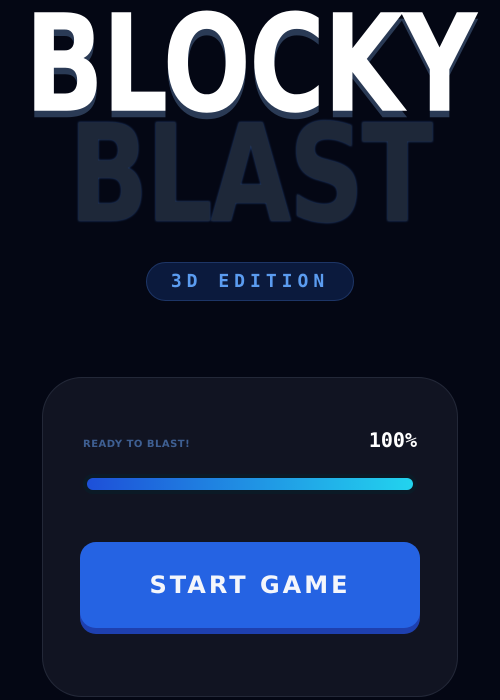 This screenshot has width=500, height=700. What do you see at coordinates (136, 445) in the screenshot?
I see `status-label: READY TO BLAST!` at bounding box center [136, 445].